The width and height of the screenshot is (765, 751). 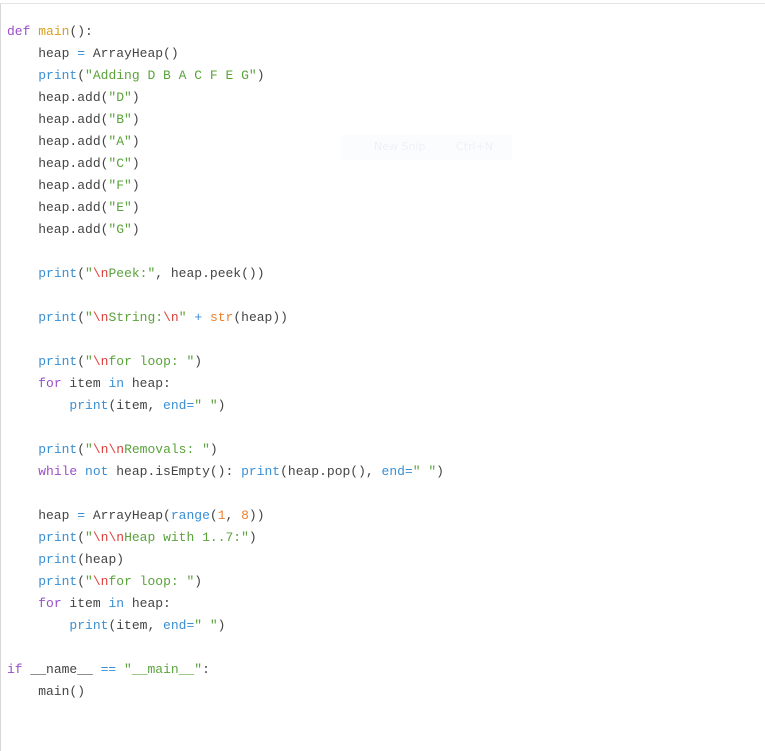 I want to click on code-token: )), so click(x=256, y=515).